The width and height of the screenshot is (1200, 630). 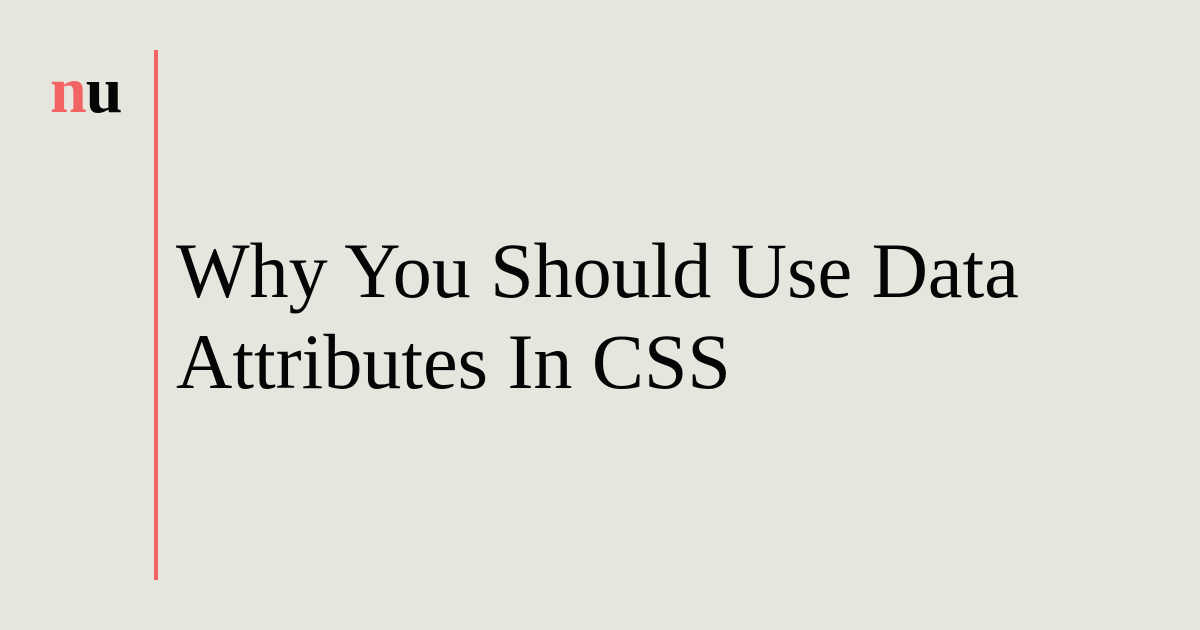 I want to click on logo-letter-u: u, so click(x=104, y=90).